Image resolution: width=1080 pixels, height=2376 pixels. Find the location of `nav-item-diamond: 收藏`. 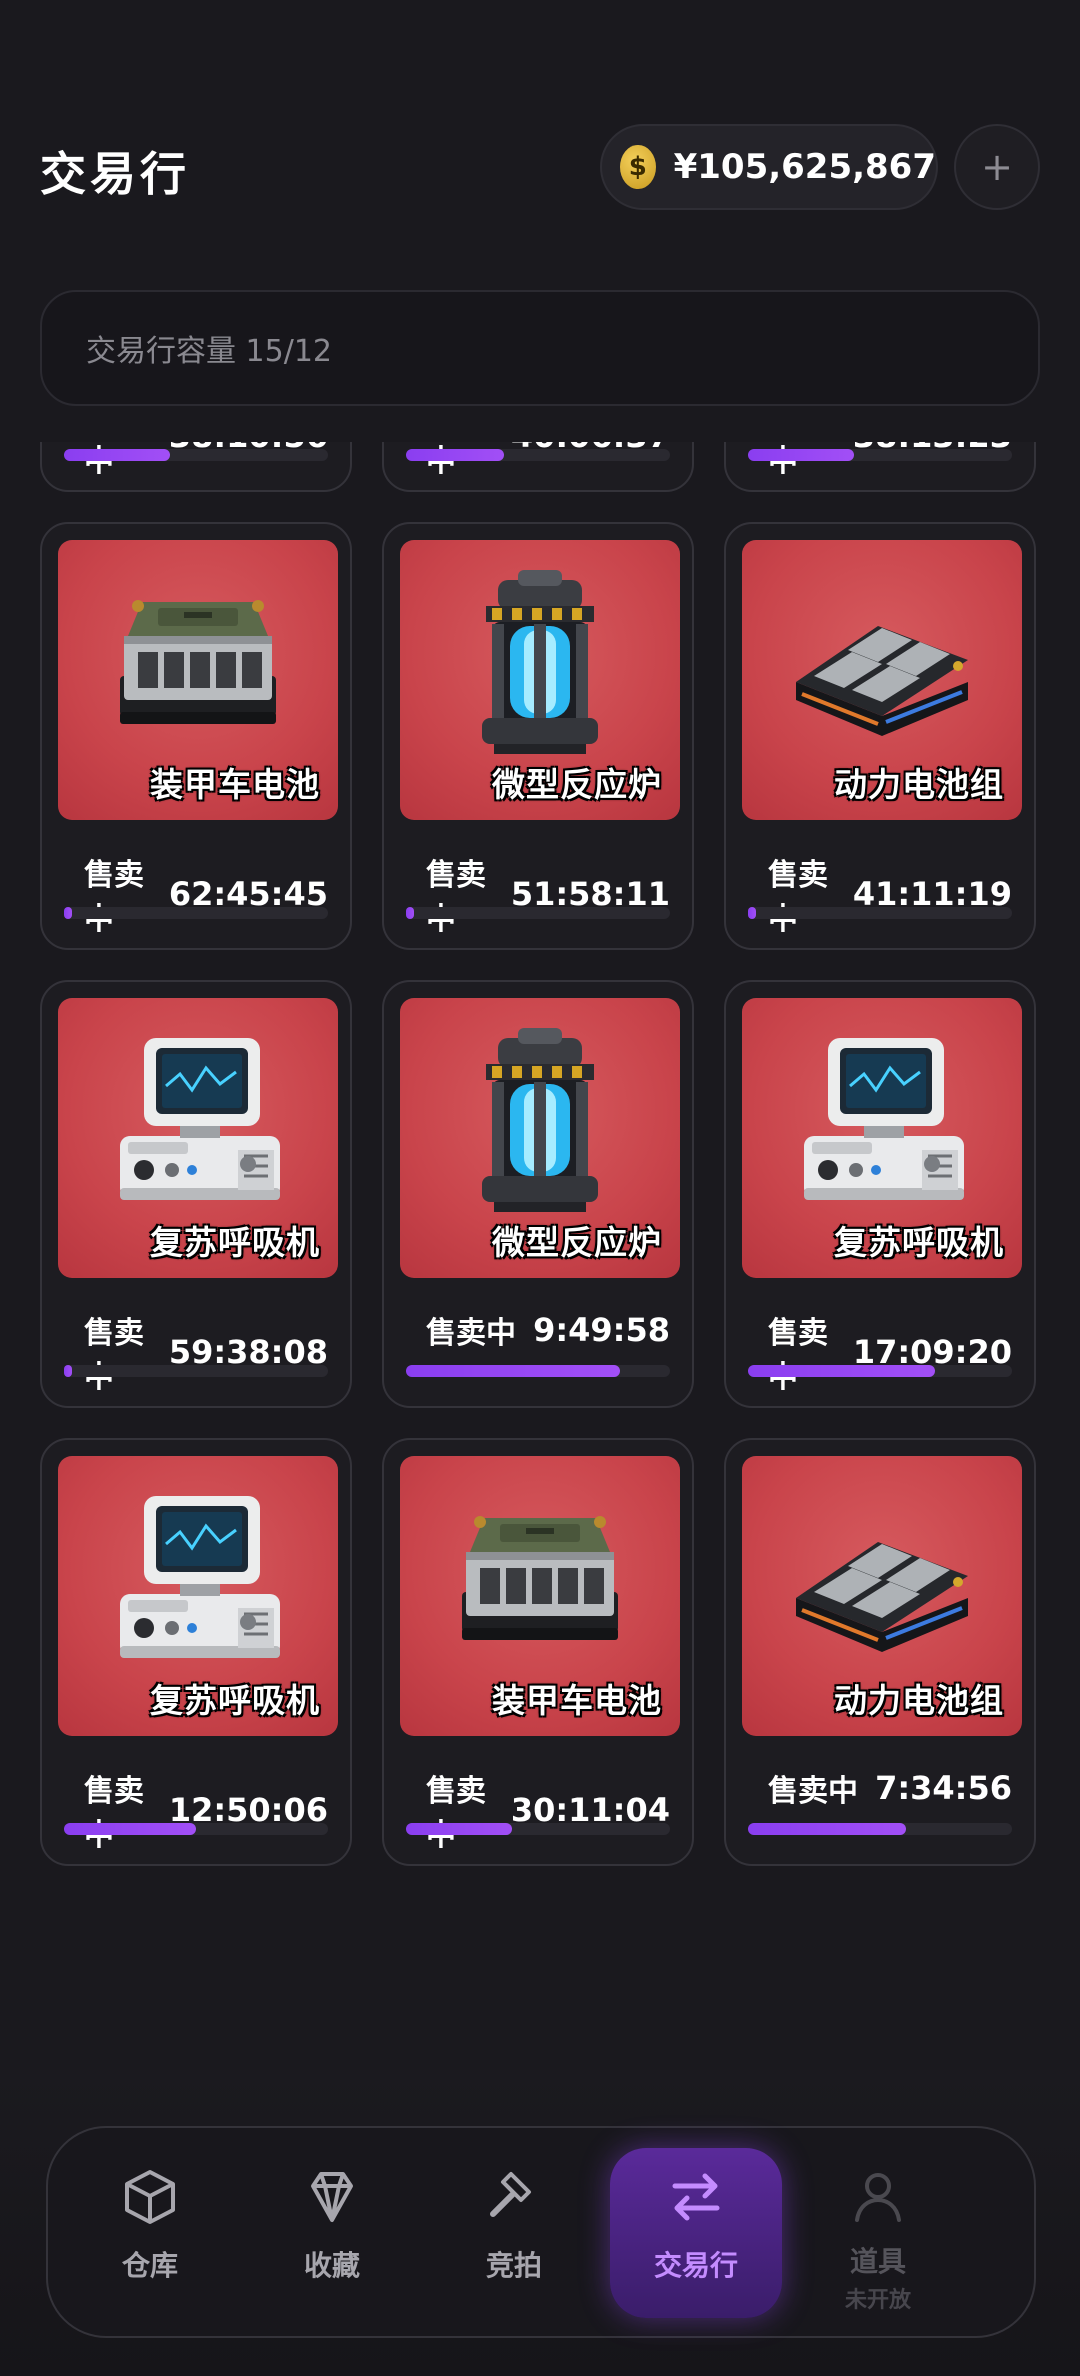

nav-item-diamond: 收藏 is located at coordinates (332, 2233).